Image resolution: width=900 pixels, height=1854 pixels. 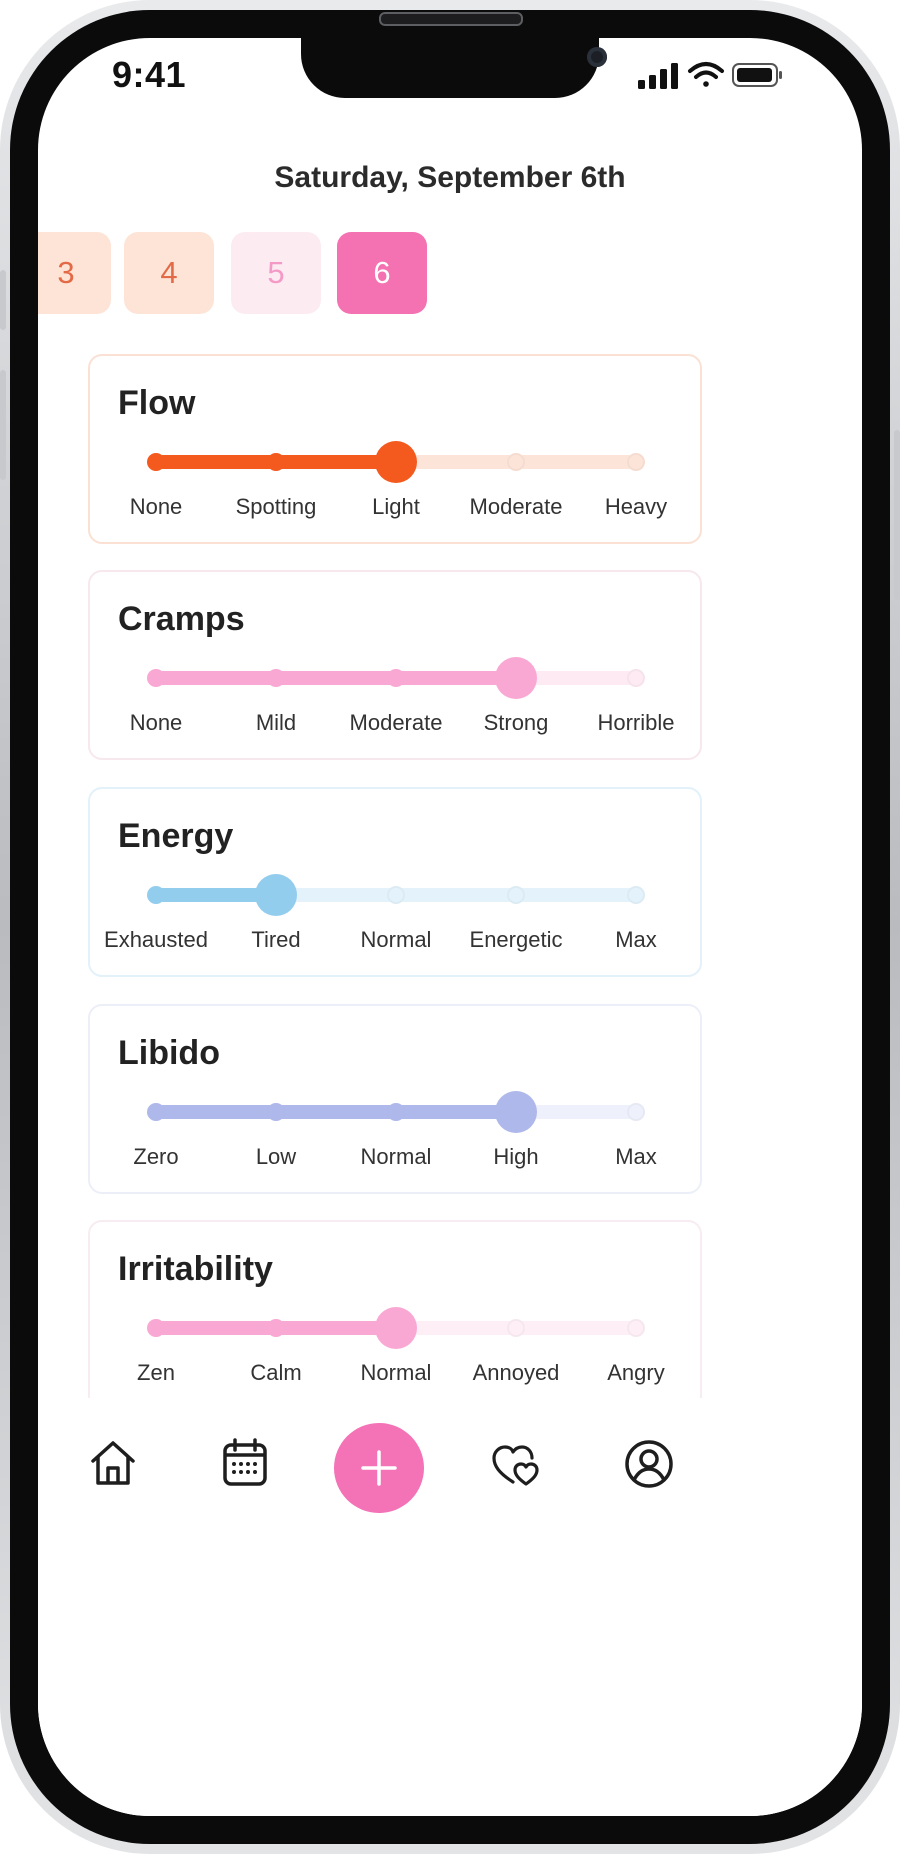 I want to click on tracker-option-label: Spotting, so click(x=276, y=507).